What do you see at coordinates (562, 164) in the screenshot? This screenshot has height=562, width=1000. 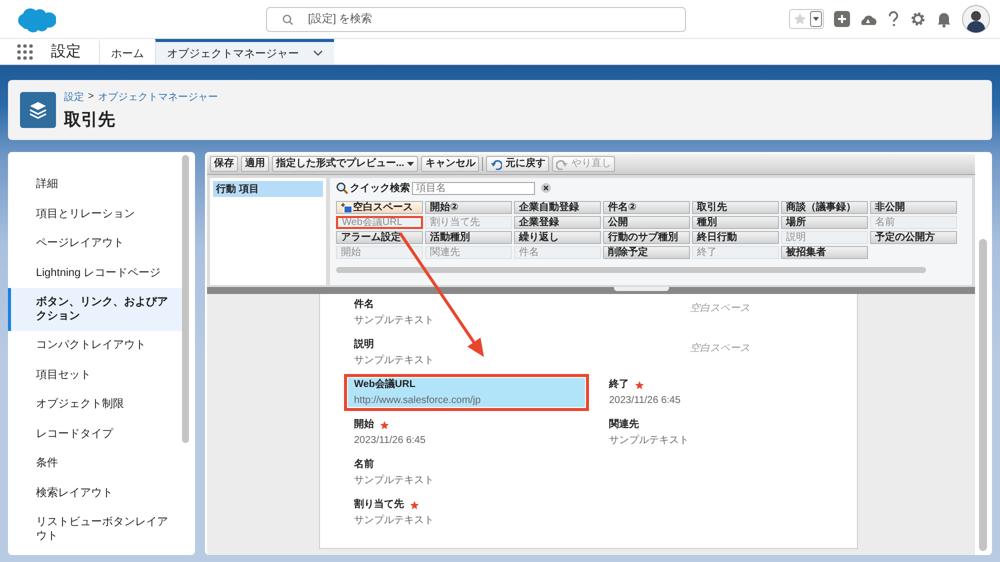 I see `redo-icon` at bounding box center [562, 164].